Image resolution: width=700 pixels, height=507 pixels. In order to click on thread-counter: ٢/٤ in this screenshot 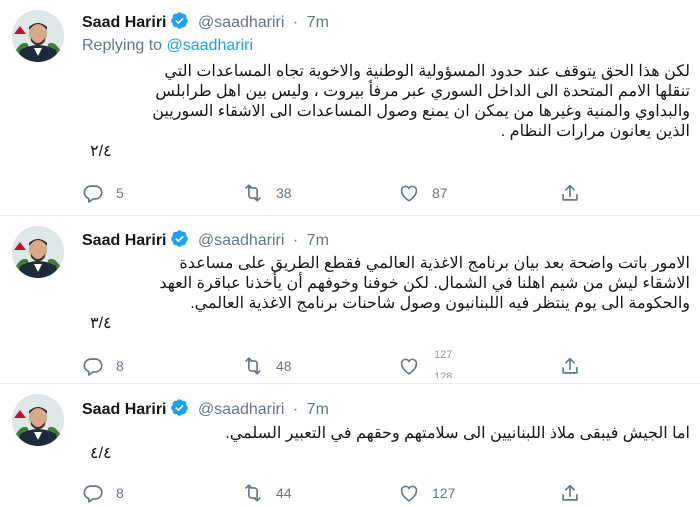, I will do `click(101, 151)`.